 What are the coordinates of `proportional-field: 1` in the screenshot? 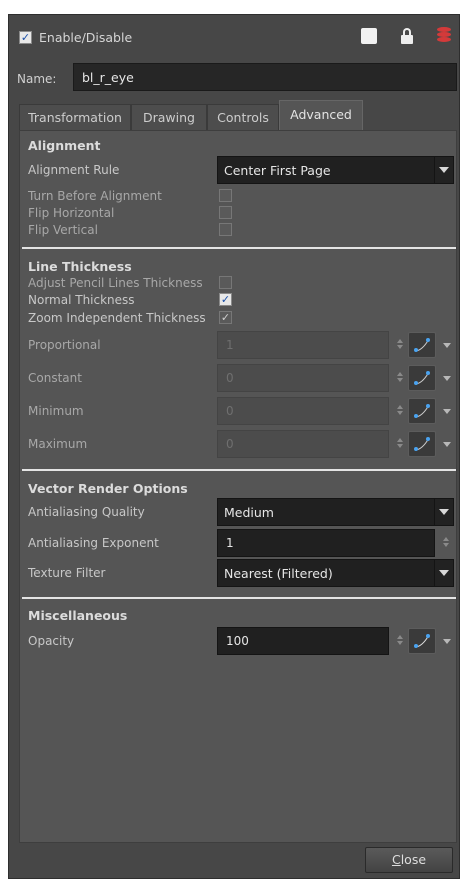 It's located at (303, 345).